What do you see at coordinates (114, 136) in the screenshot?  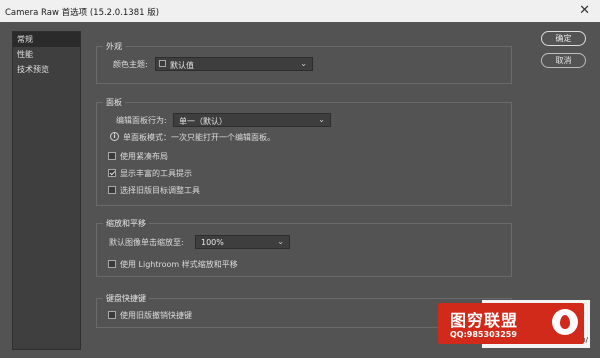 I see `info-icon: i` at bounding box center [114, 136].